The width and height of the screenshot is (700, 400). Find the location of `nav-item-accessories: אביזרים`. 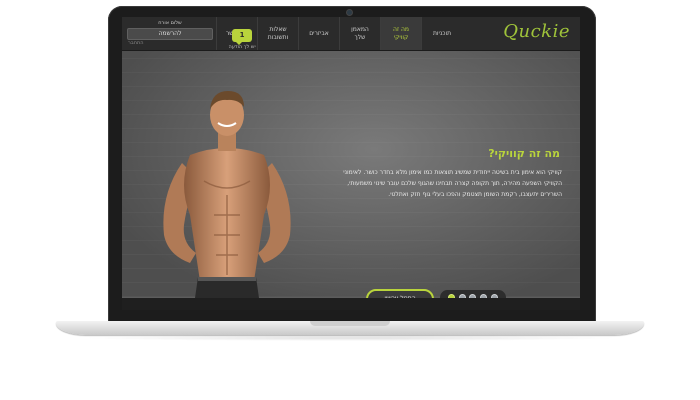

nav-item-accessories: אביזרים is located at coordinates (318, 33).